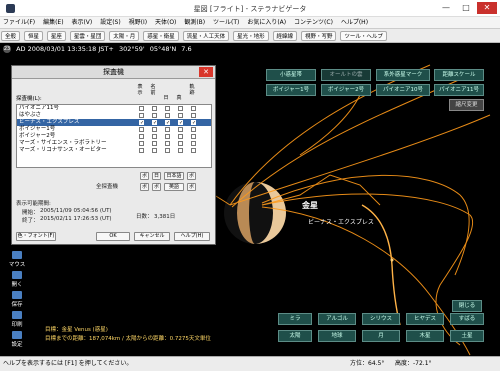 The image size is (500, 371). Describe the element at coordinates (291, 90) in the screenshot. I see `toggle-voyager-1: ボイジャー1号` at that location.